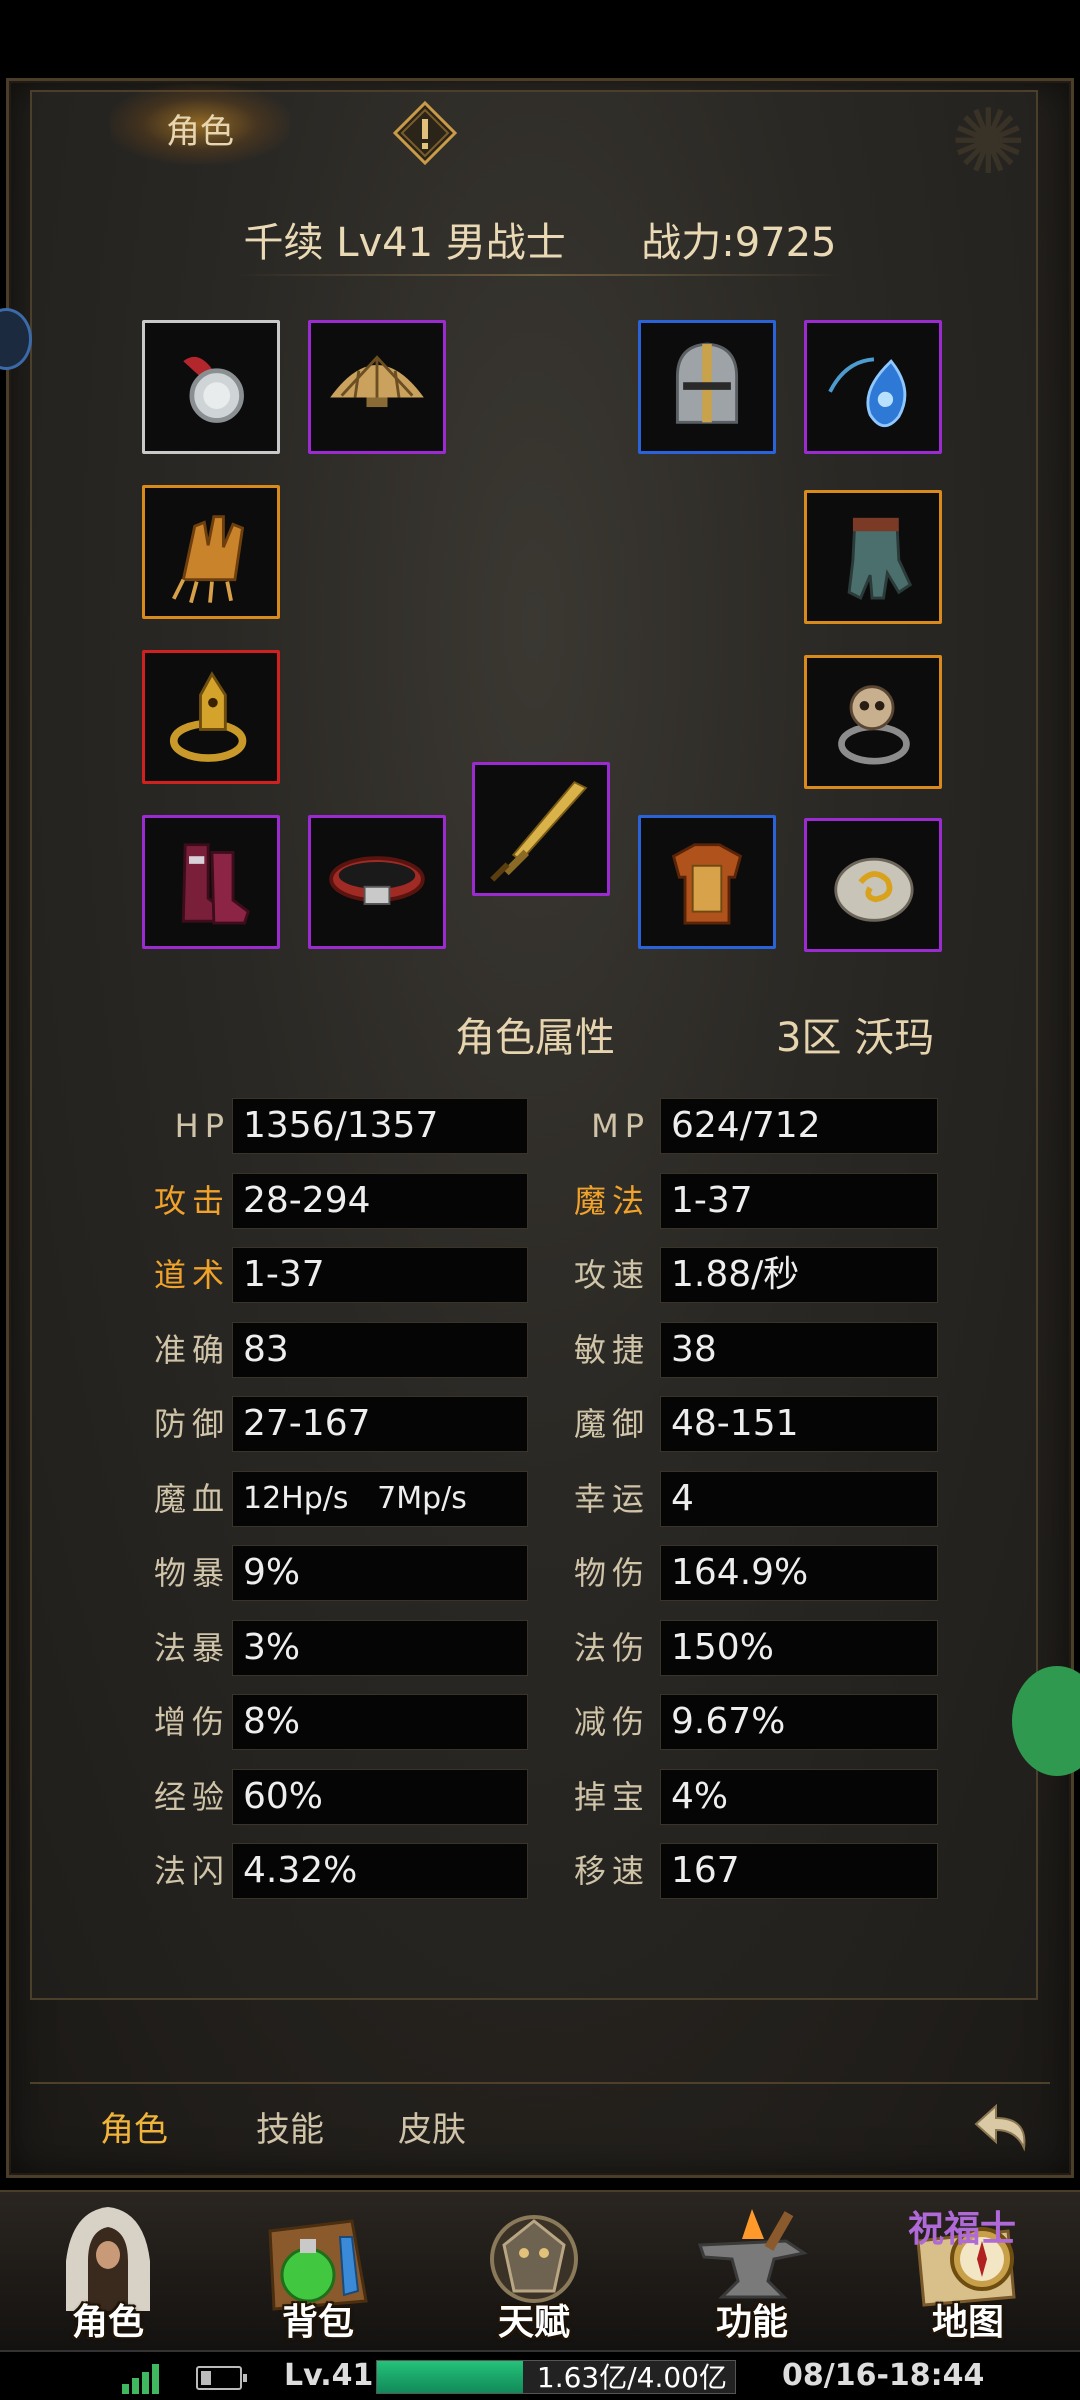 The height and width of the screenshot is (2400, 1080). I want to click on stat-value: 83, so click(380, 1350).